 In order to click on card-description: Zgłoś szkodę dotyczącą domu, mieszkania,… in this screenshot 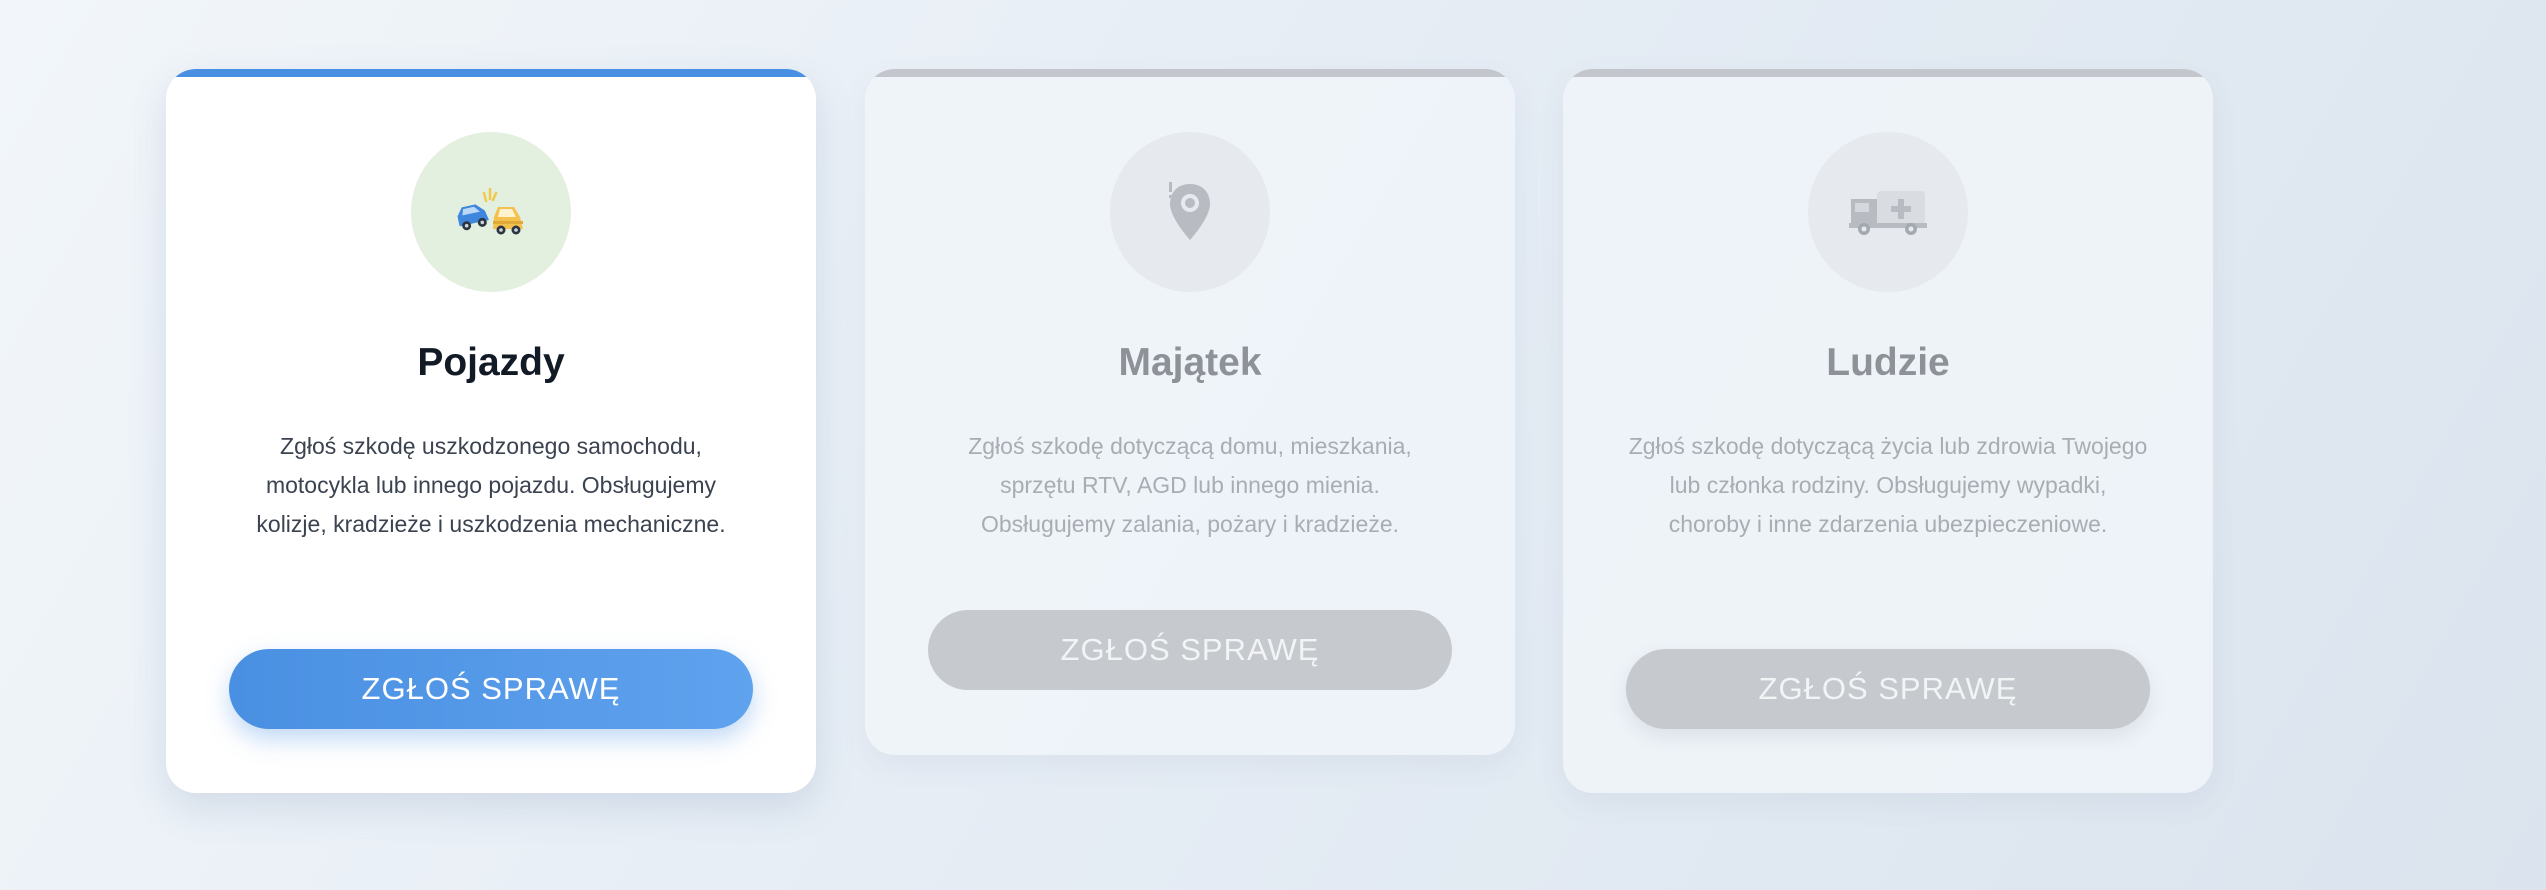, I will do `click(1190, 485)`.